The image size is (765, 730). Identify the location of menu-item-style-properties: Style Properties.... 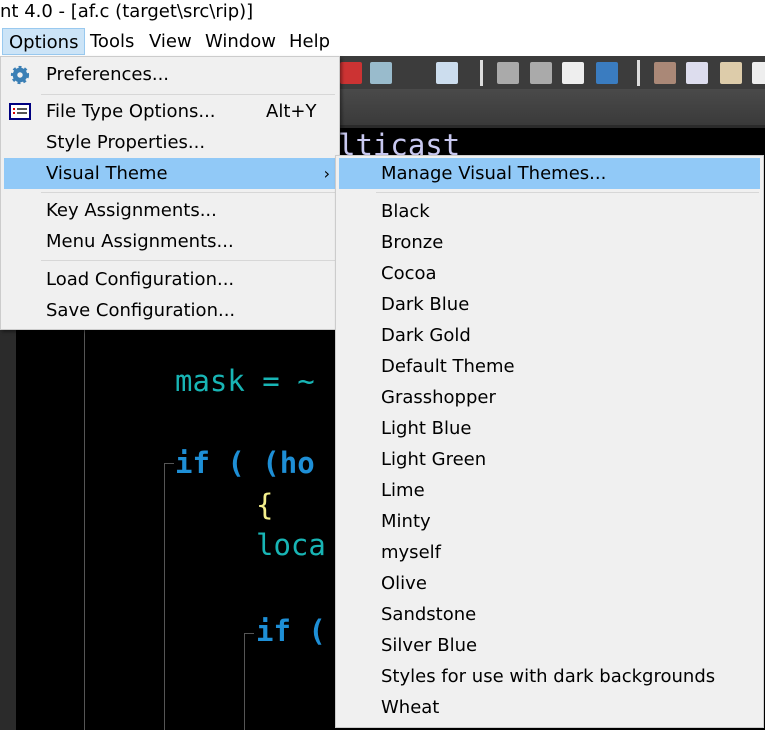
(170, 142).